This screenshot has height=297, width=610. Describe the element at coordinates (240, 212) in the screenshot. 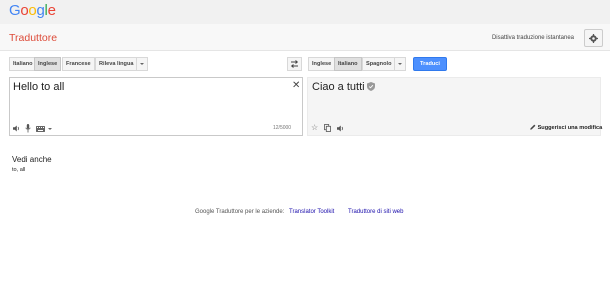

I see `footer-business-label: Google Traduttore per le aziende:` at that location.